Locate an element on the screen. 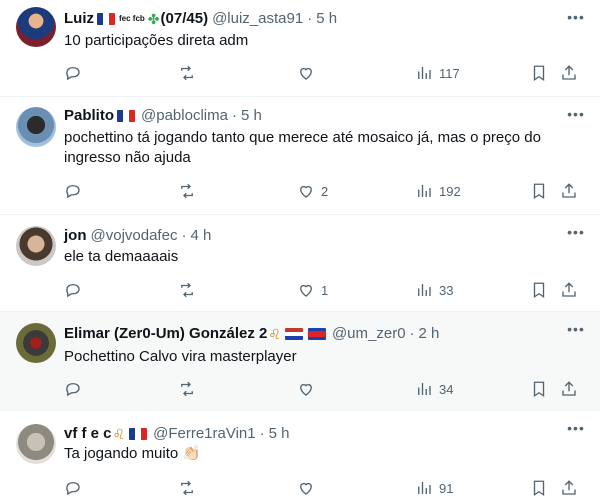  action-bar: 91 is located at coordinates (325, 487).